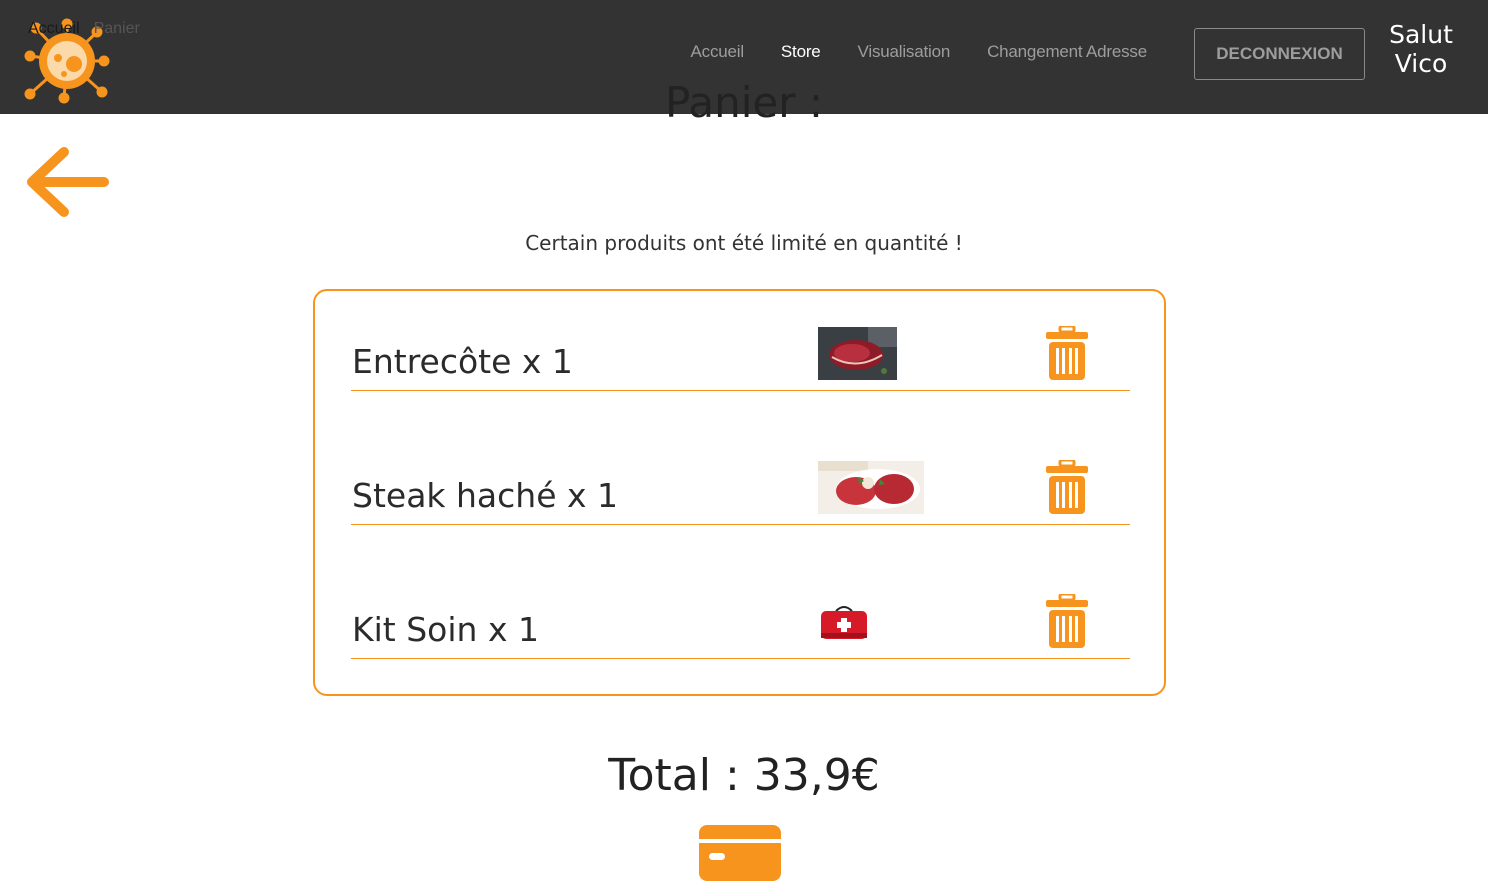 Image resolution: width=1488 pixels, height=887 pixels. What do you see at coordinates (54, 29) in the screenshot?
I see `breadcrumb-home: Accueil` at bounding box center [54, 29].